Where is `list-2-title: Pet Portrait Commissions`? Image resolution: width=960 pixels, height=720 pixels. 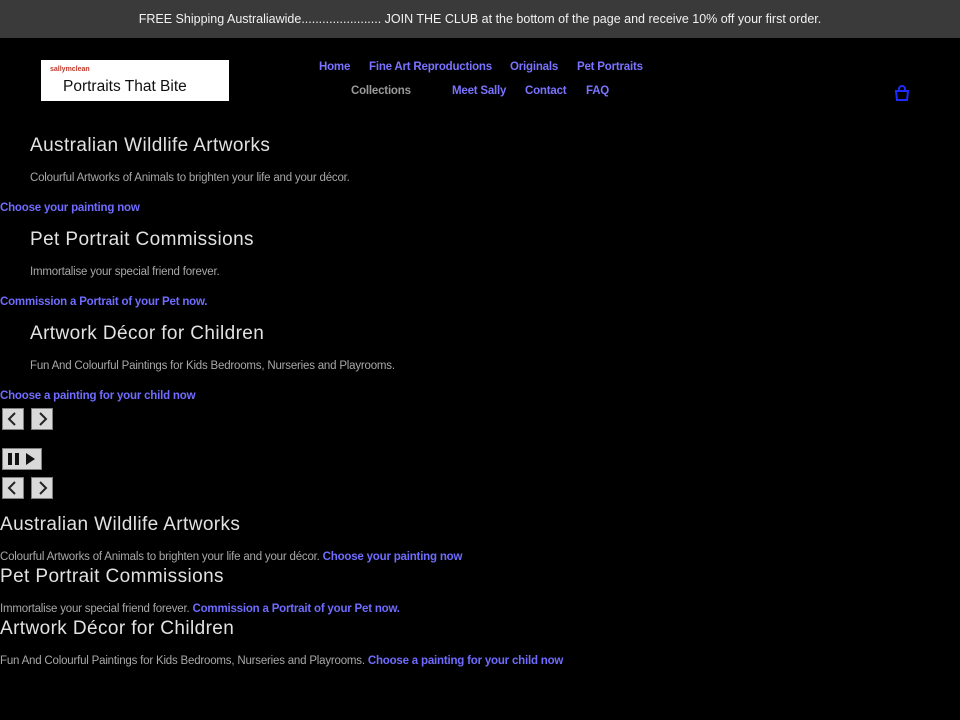
list-2-title: Pet Portrait Commissions is located at coordinates (112, 576).